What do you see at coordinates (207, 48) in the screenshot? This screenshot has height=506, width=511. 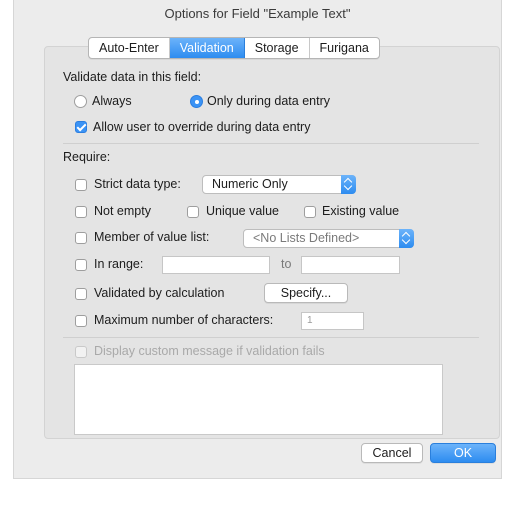 I see `tab-validation: Validation` at bounding box center [207, 48].